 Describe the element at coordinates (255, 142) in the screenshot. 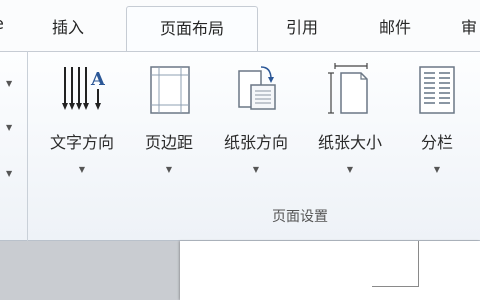

I see `orientation-label: 纸张方向` at that location.